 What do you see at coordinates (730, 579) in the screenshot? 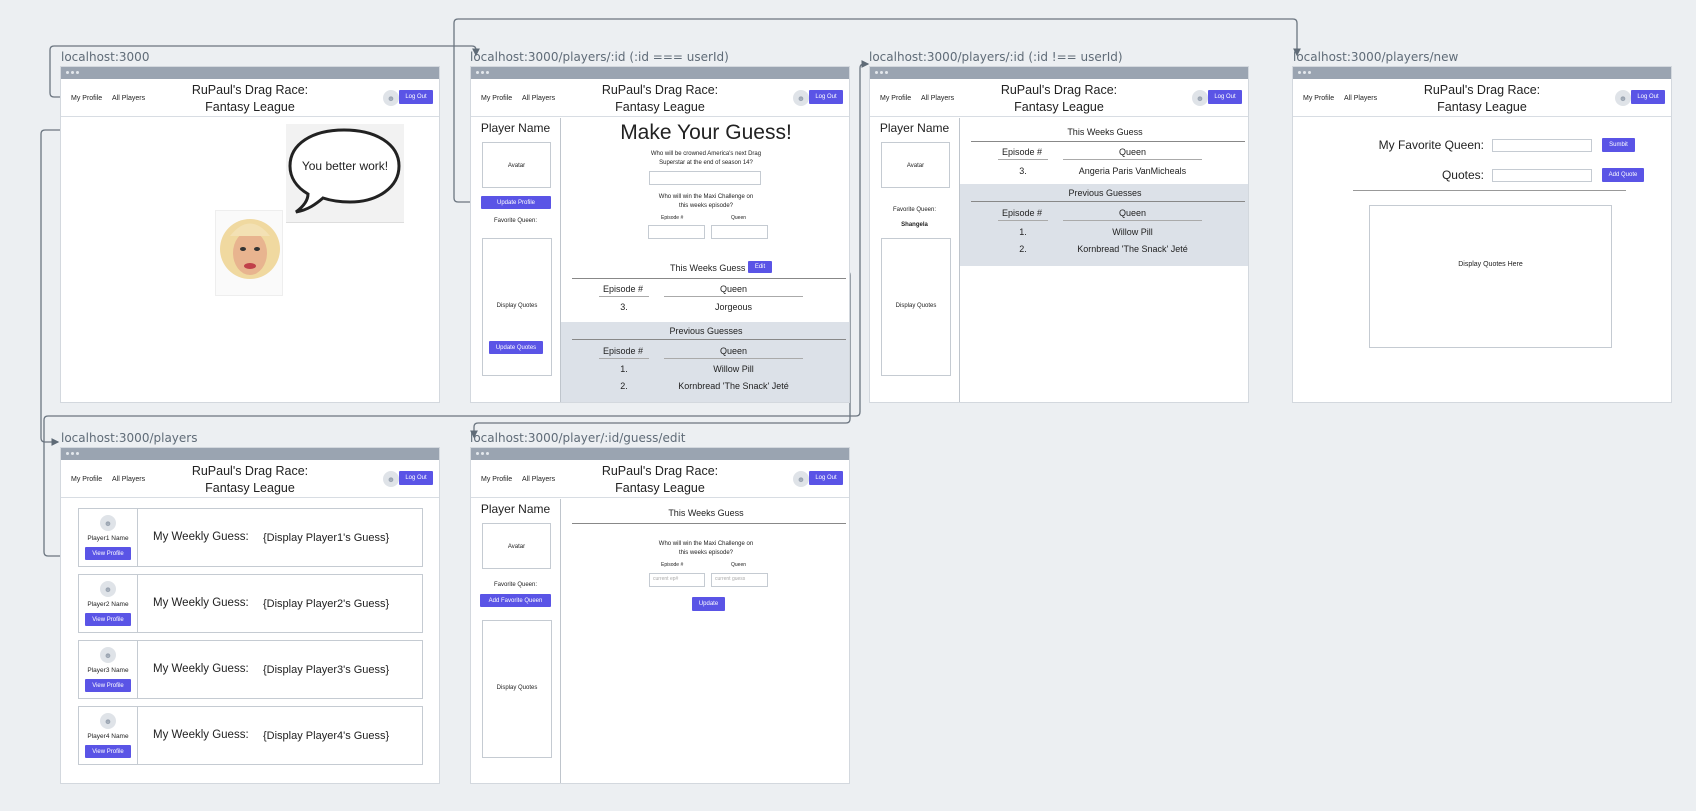
I see `queen-placeholder: current guess` at bounding box center [730, 579].